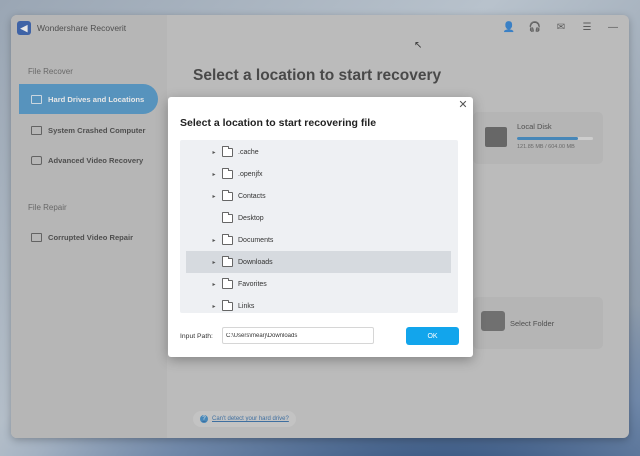  Describe the element at coordinates (256, 240) in the screenshot. I see `tree-row-label: Documents` at that location.